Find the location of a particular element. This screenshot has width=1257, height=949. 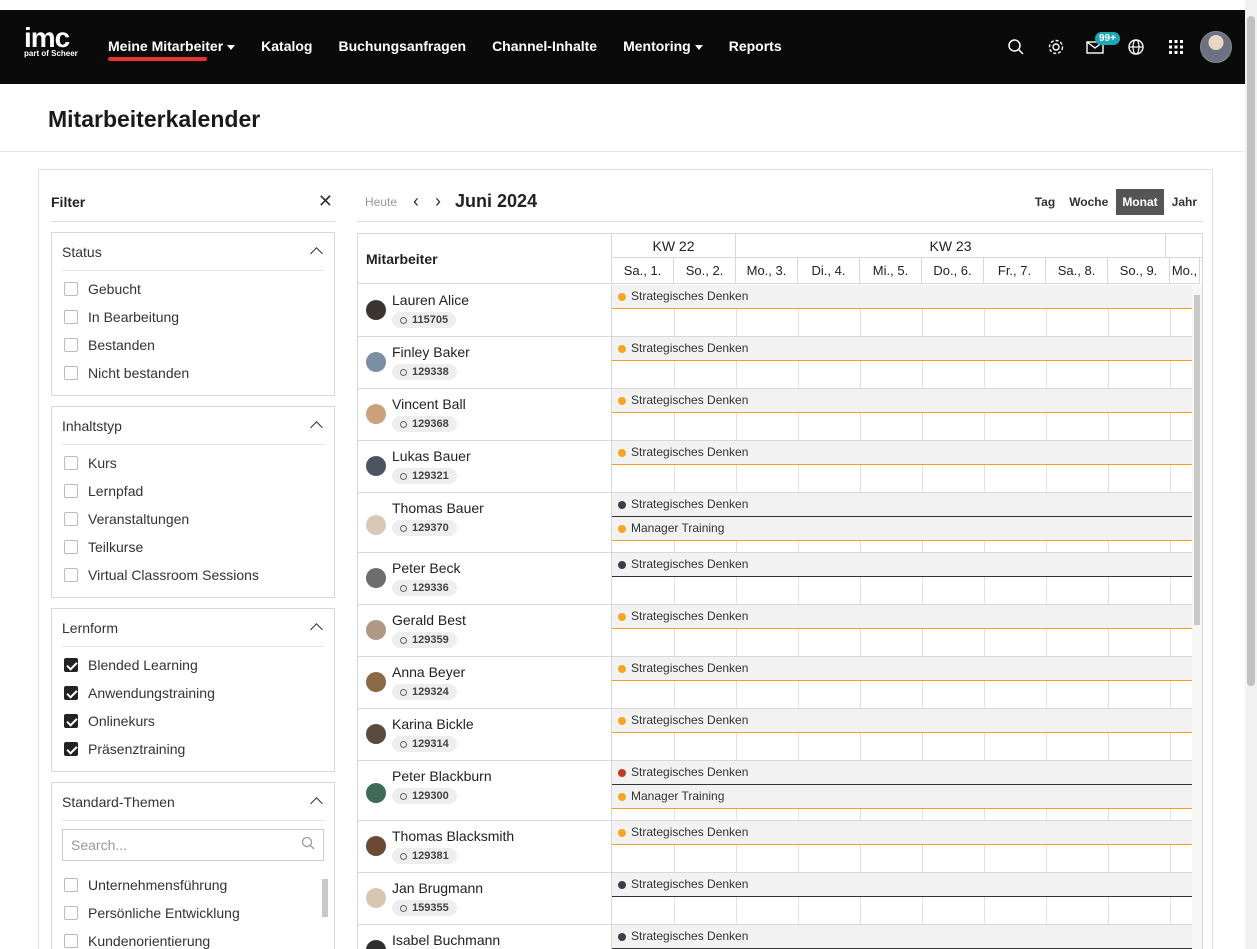

filter-option: Virtual Classroom Sessions is located at coordinates (193, 575).